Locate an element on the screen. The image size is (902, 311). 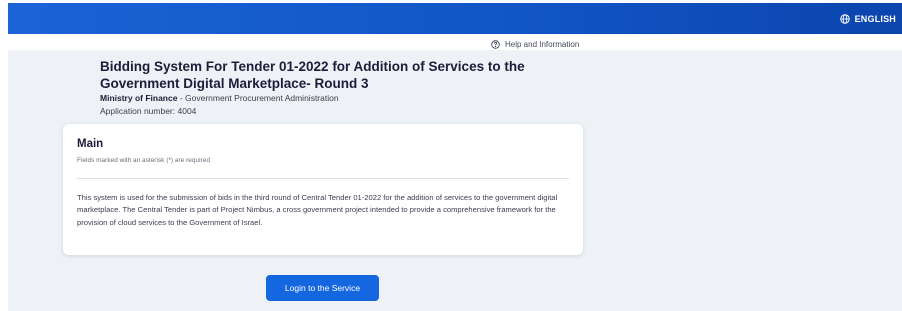
top-bar: ENGLISH is located at coordinates (455, 18).